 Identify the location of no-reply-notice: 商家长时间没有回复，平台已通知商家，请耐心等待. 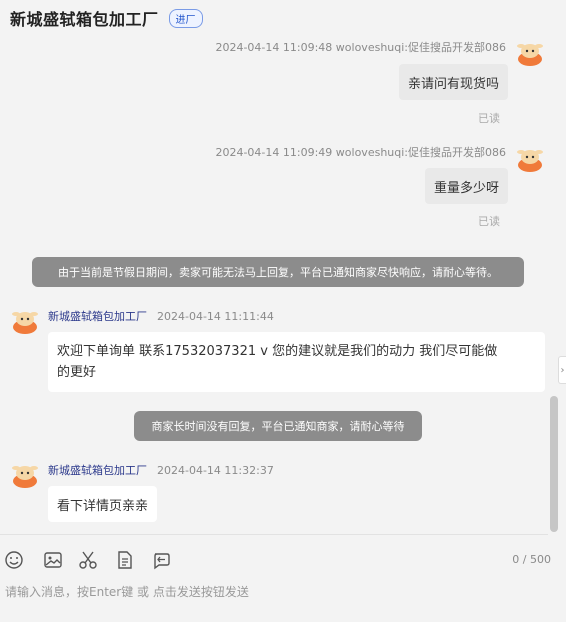
(278, 426).